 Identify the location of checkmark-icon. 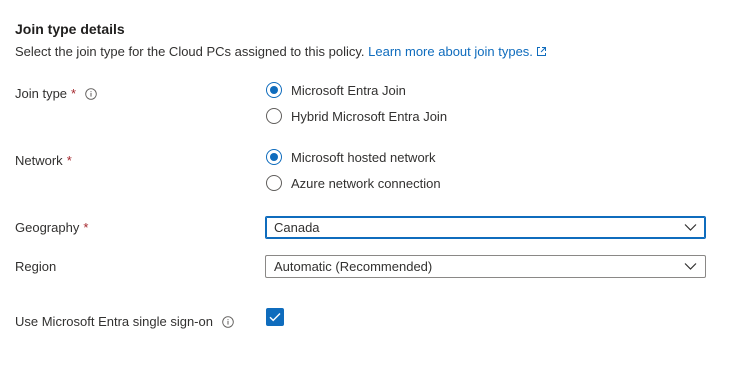
(275, 317).